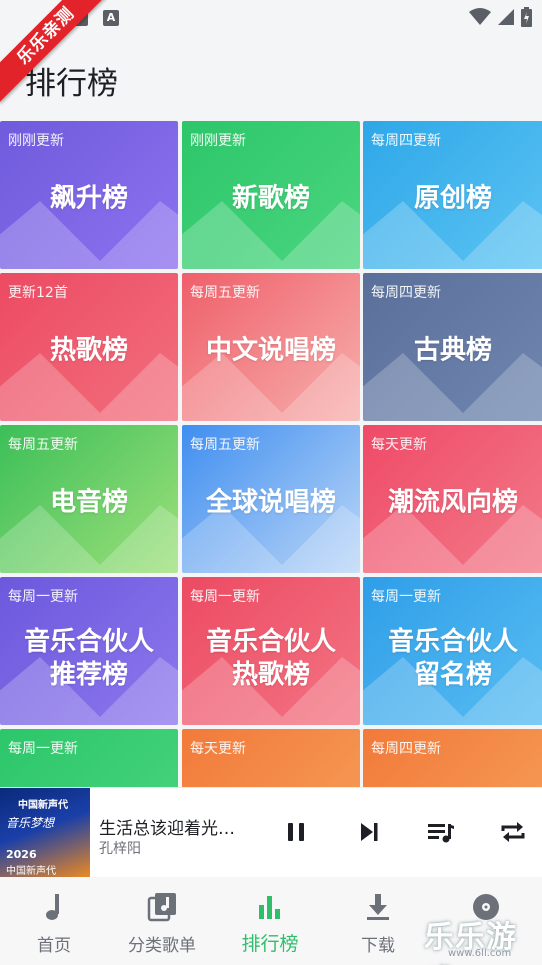  I want to click on tab-categories: 分类歌单, so click(162, 921).